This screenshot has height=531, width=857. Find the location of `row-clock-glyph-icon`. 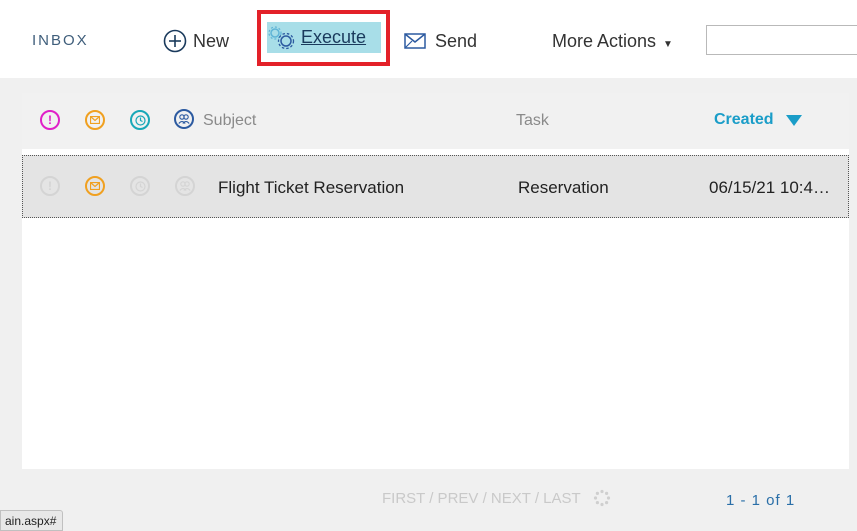

row-clock-glyph-icon is located at coordinates (140, 186).